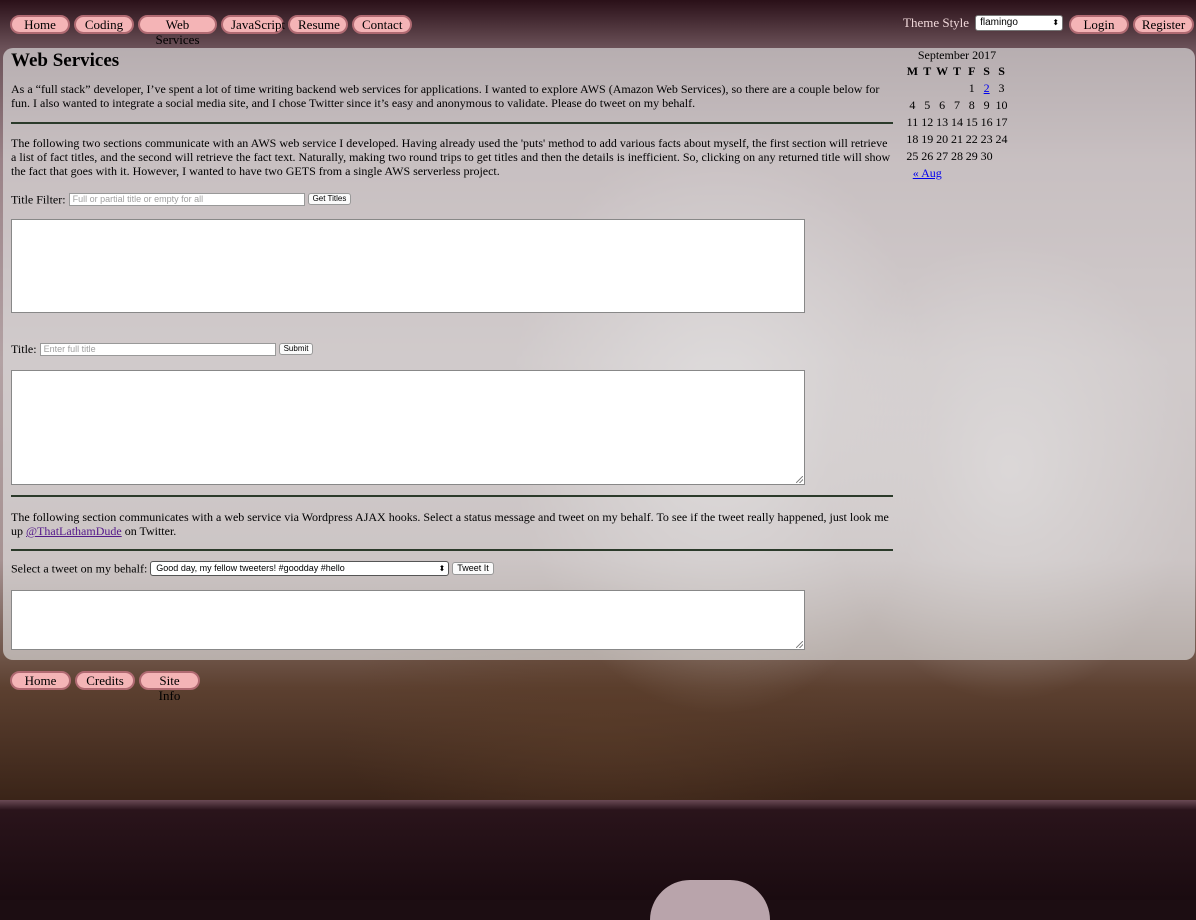  What do you see at coordinates (927, 139) in the screenshot?
I see `calendar-day: 19` at bounding box center [927, 139].